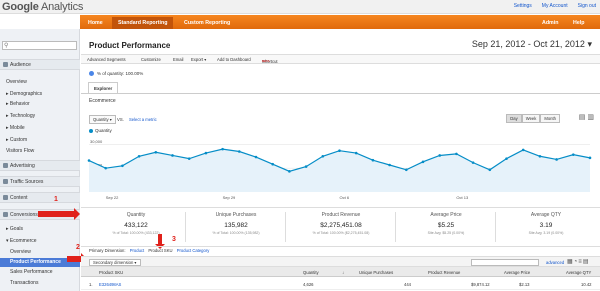  I want to click on export-button: Export ▾, so click(198, 59).